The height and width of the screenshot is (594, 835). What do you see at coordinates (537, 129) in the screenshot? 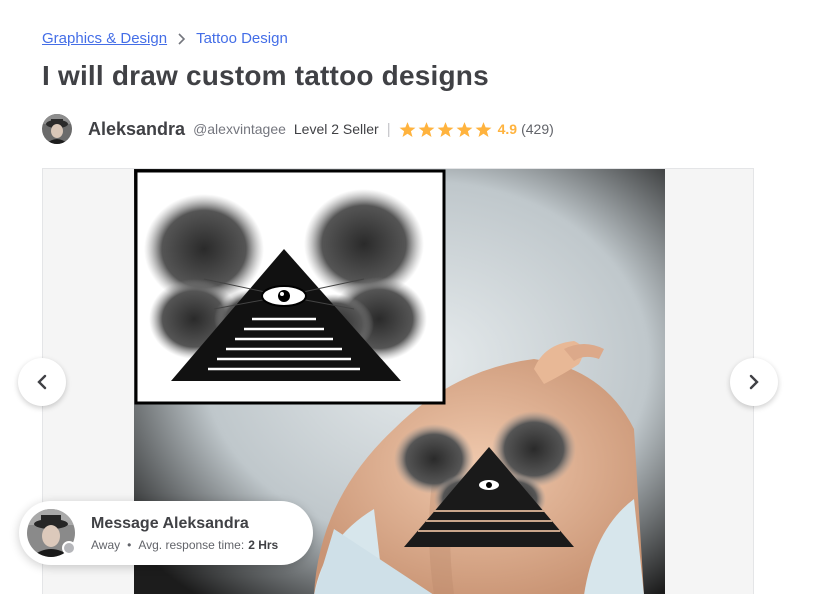
I see `review-count: (429)` at bounding box center [537, 129].